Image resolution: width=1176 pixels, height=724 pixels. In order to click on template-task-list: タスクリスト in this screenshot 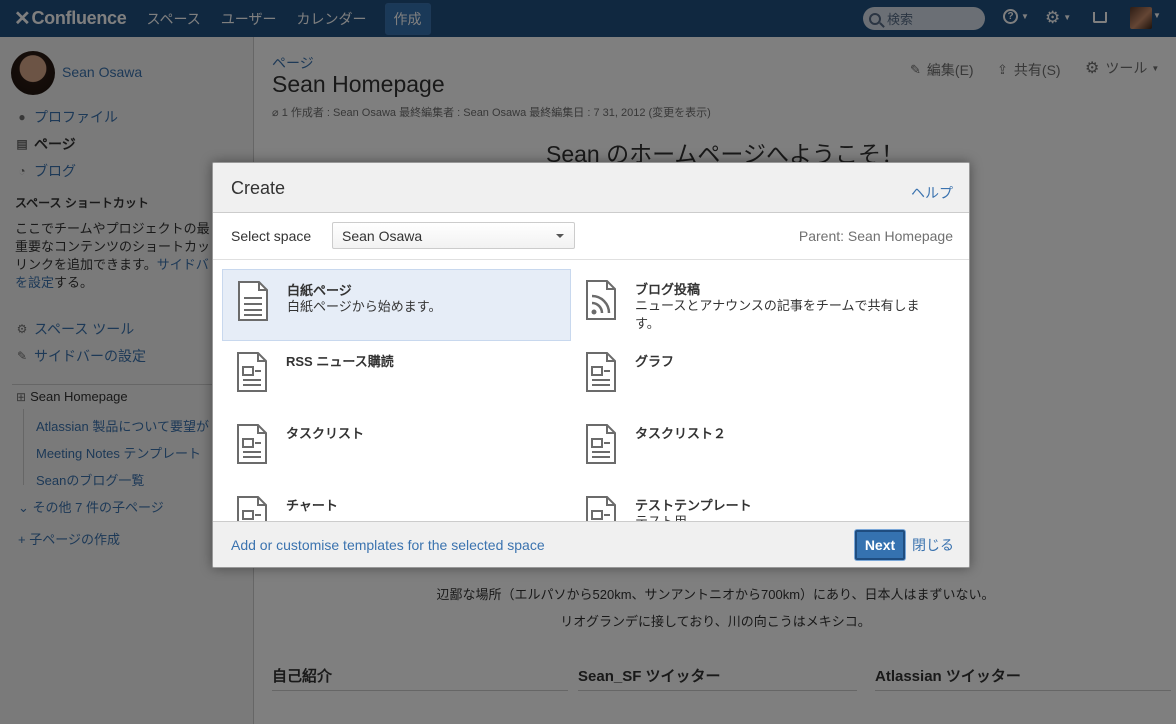, I will do `click(396, 449)`.